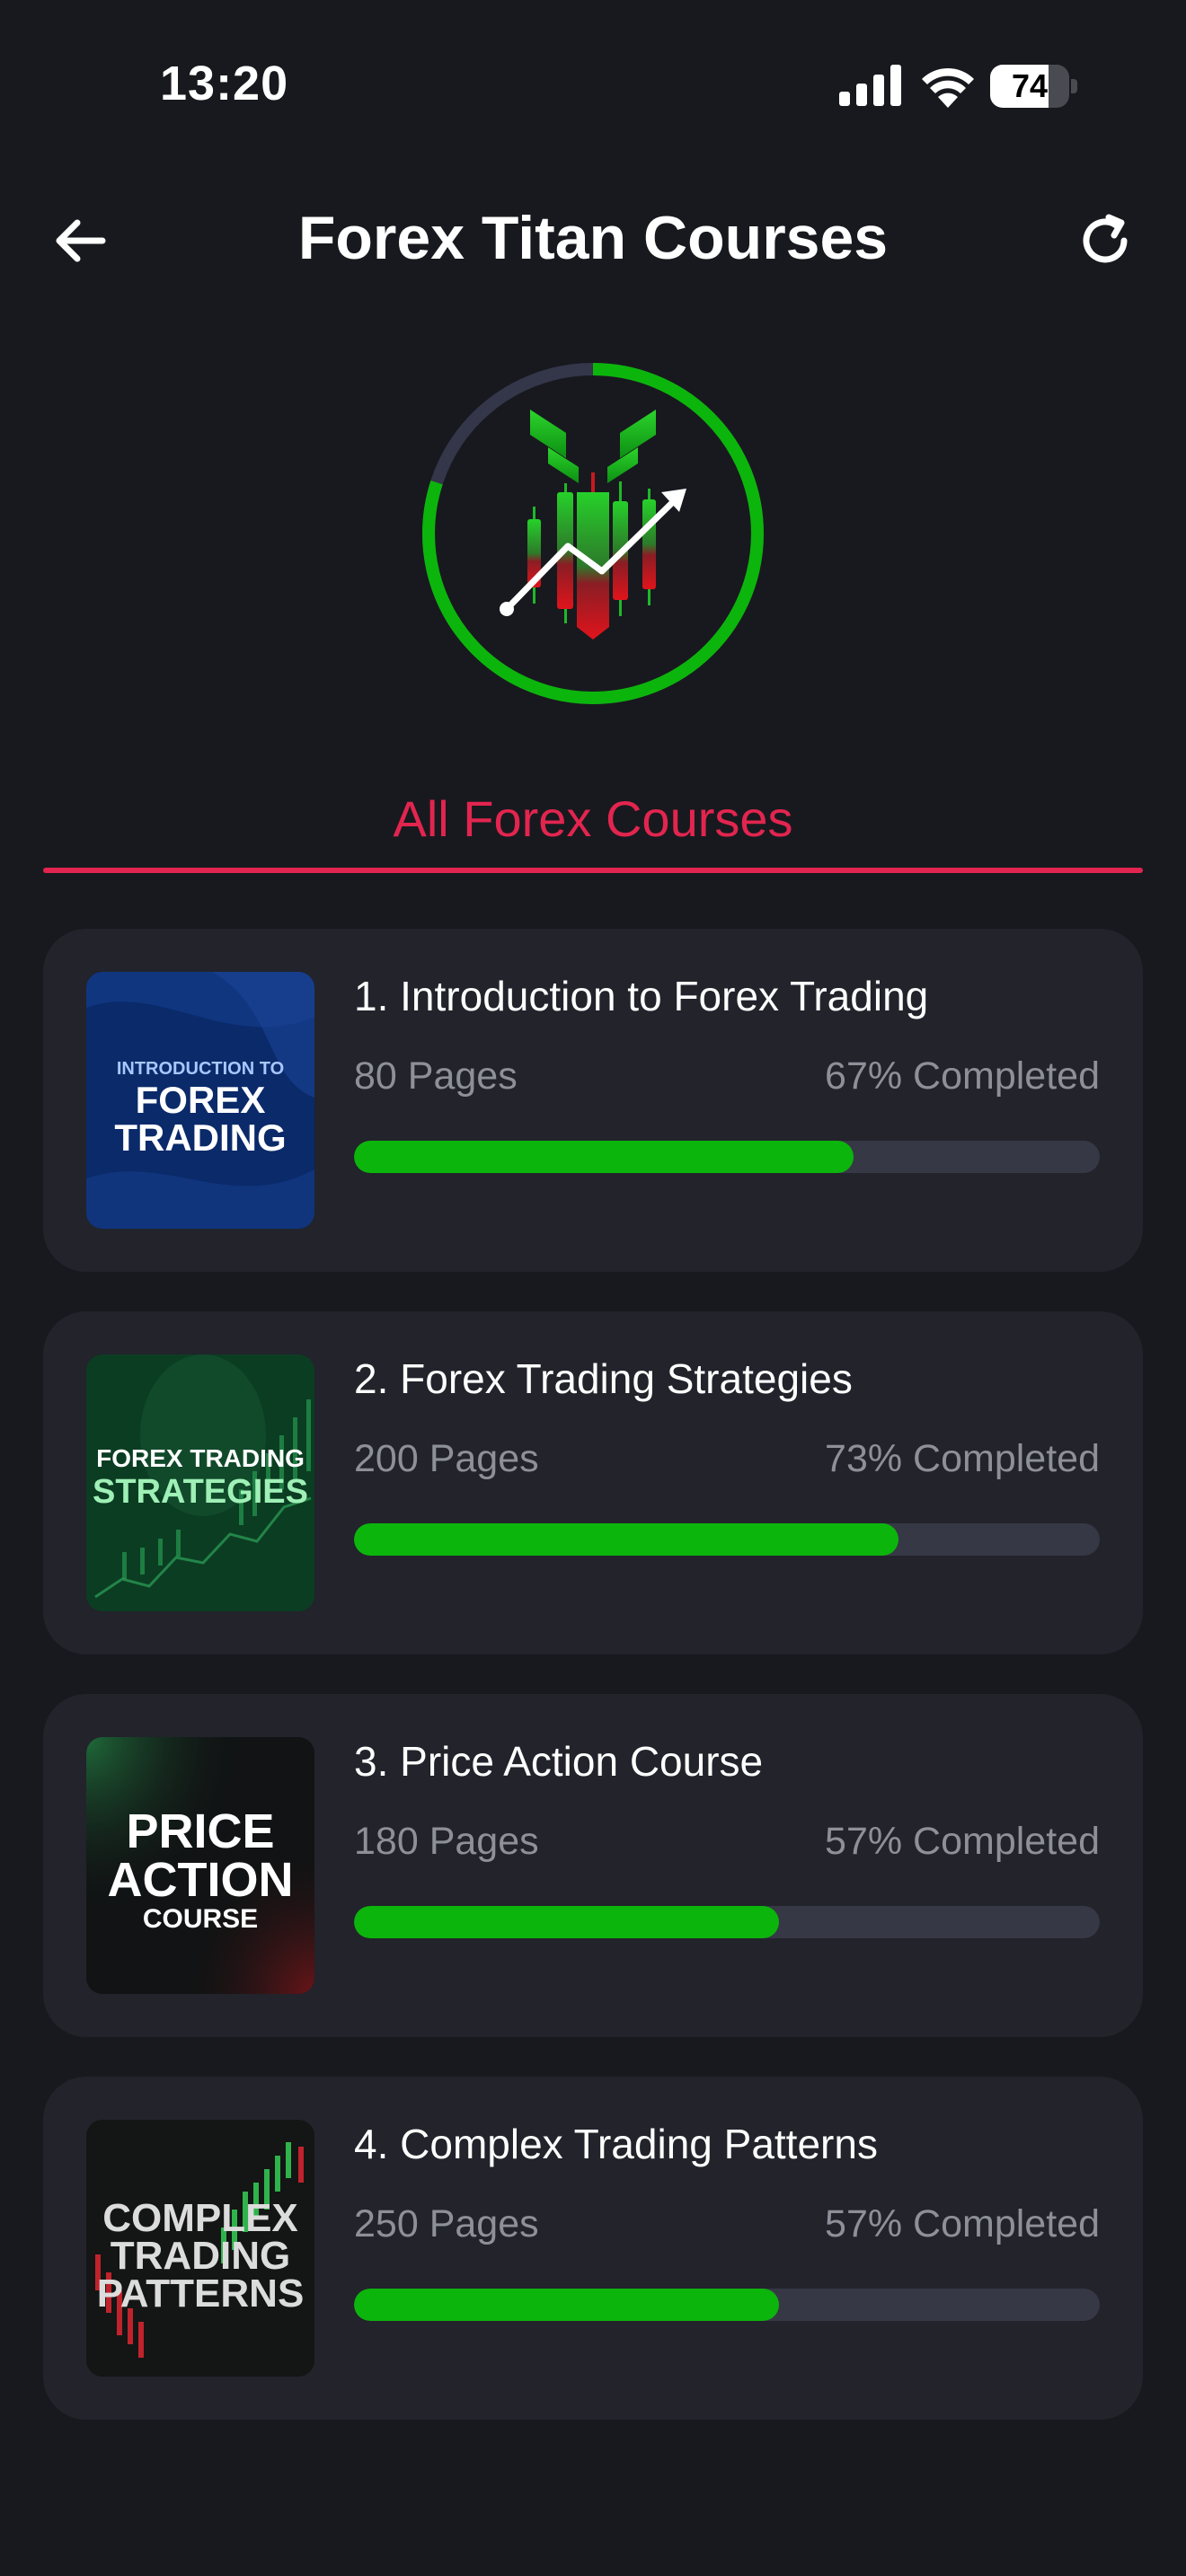  What do you see at coordinates (200, 2218) in the screenshot?
I see `thumb-caption: COMPLEX` at bounding box center [200, 2218].